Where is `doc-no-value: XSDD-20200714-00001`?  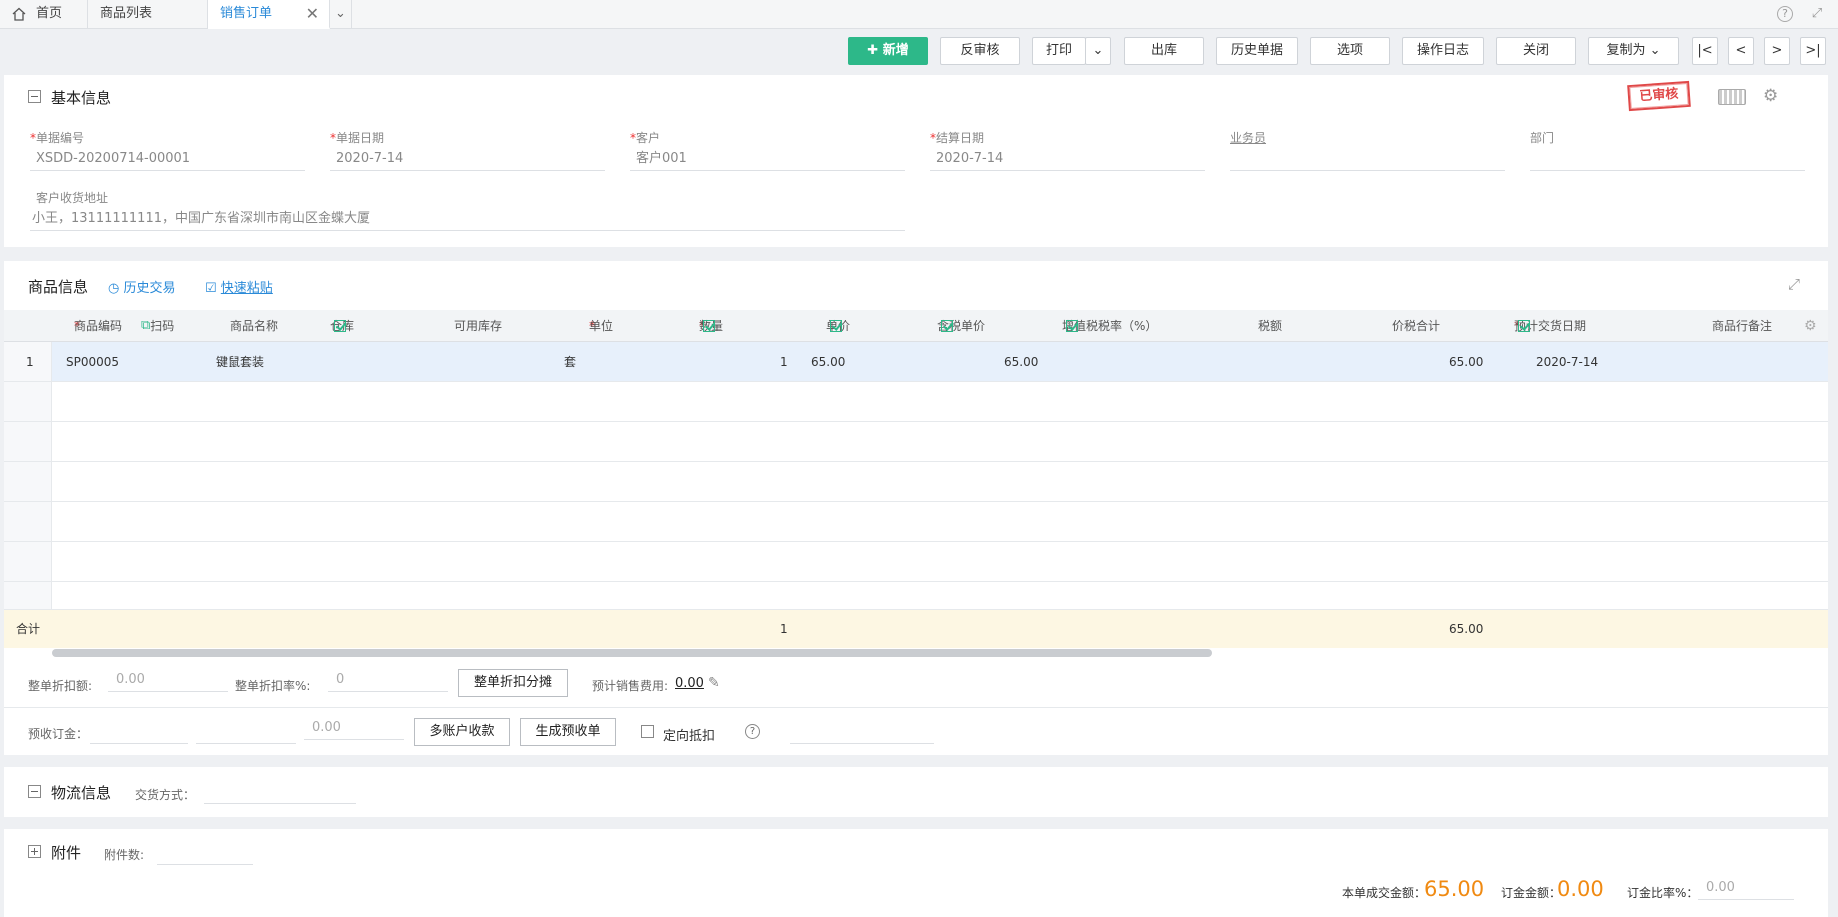 doc-no-value: XSDD-20200714-00001 is located at coordinates (167, 160).